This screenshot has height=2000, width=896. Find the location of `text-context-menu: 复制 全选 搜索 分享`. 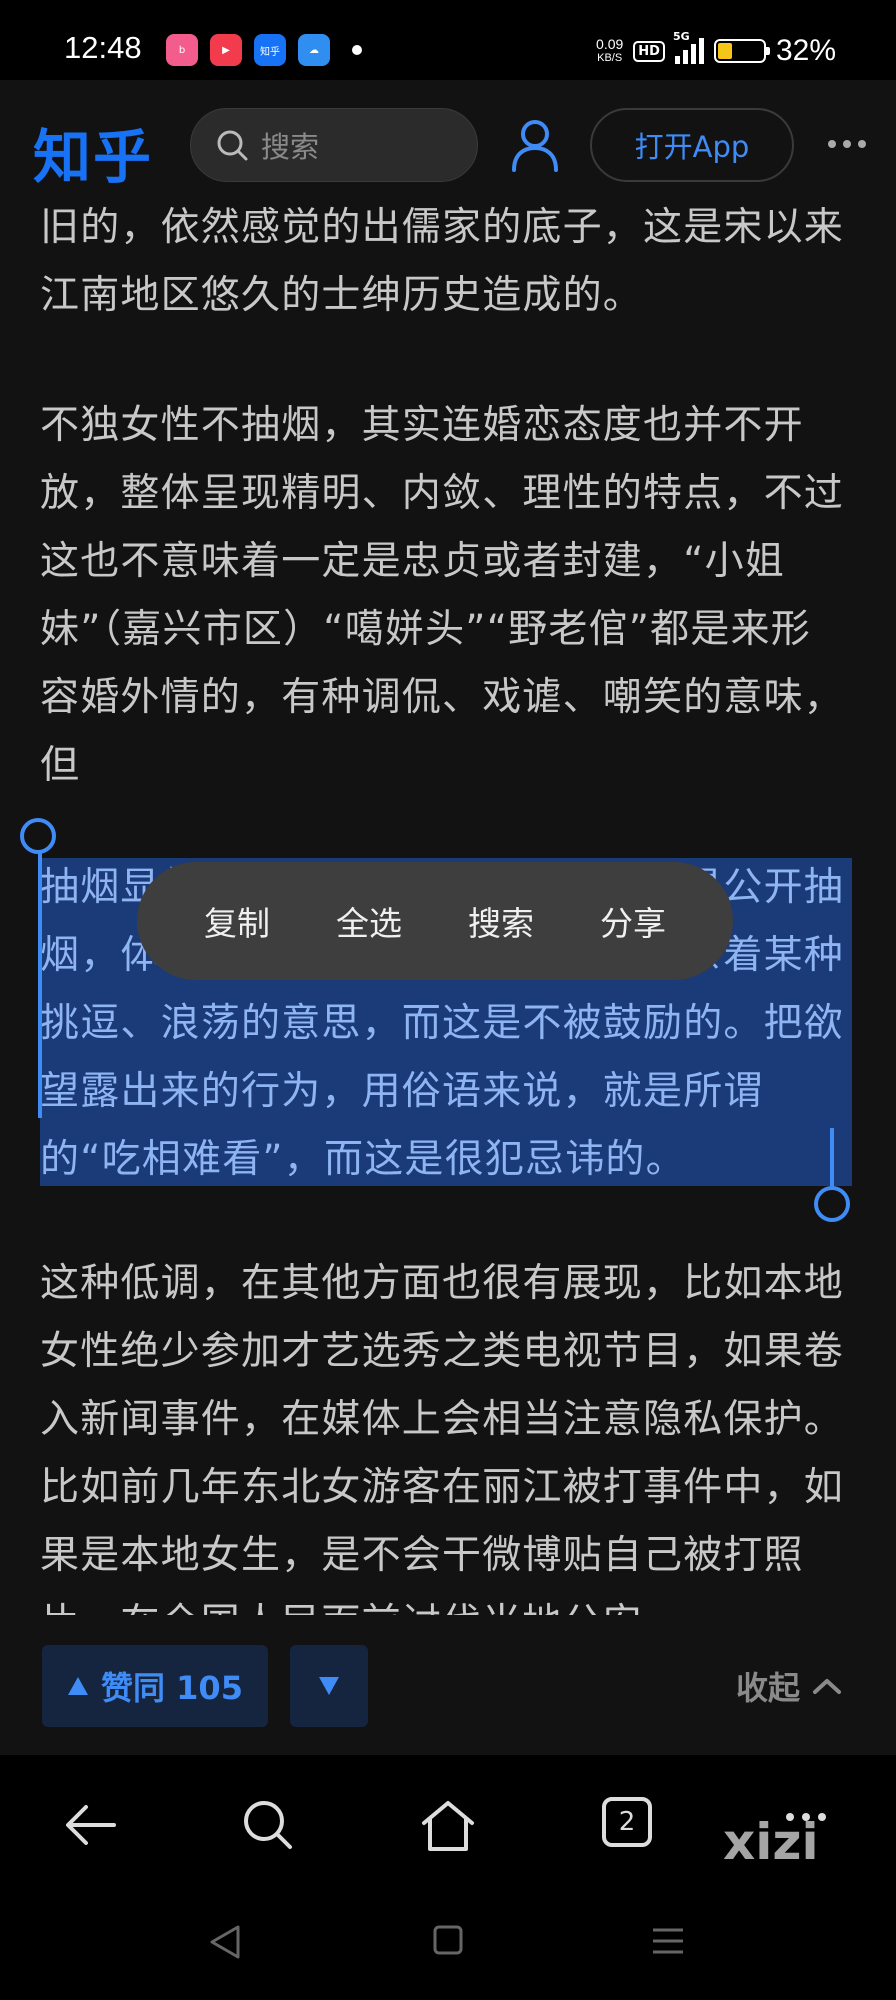

text-context-menu: 复制 全选 搜索 分享 is located at coordinates (435, 921).